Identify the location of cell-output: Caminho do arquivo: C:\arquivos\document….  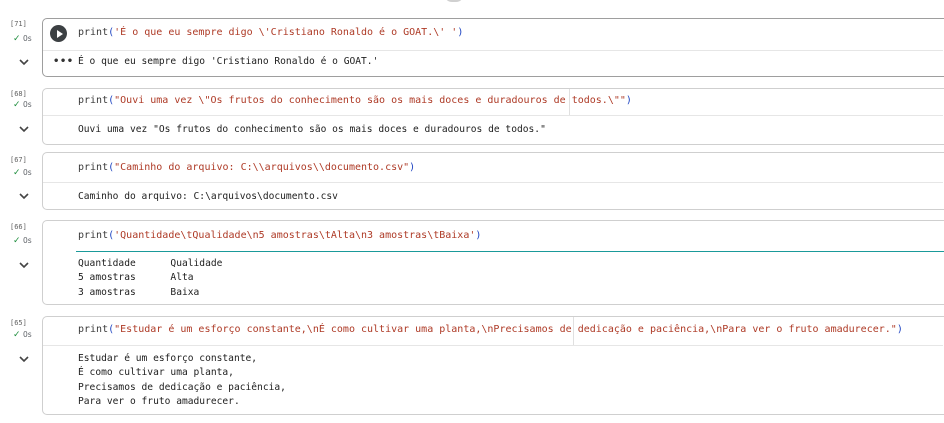
(208, 196).